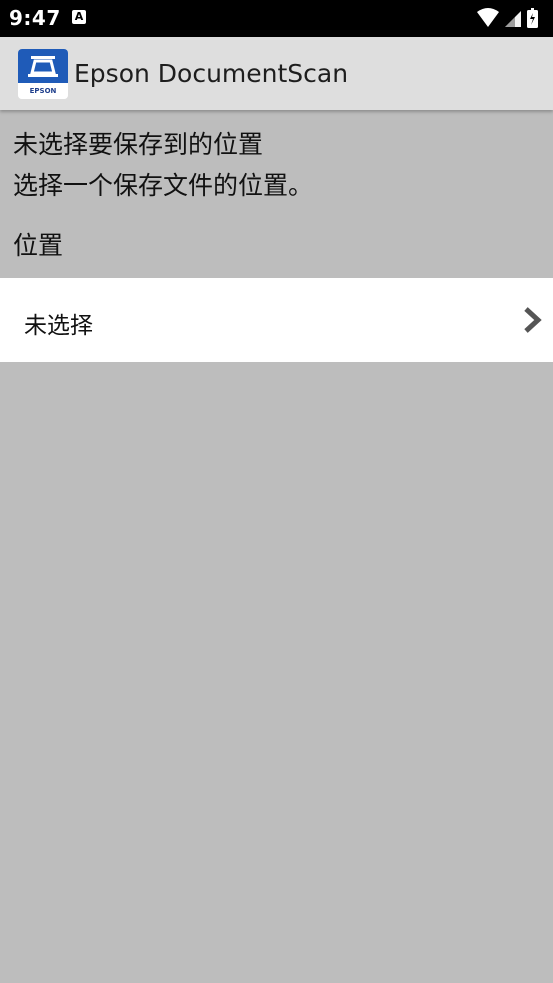 The height and width of the screenshot is (983, 553). I want to click on battery-icon, so click(532, 18).